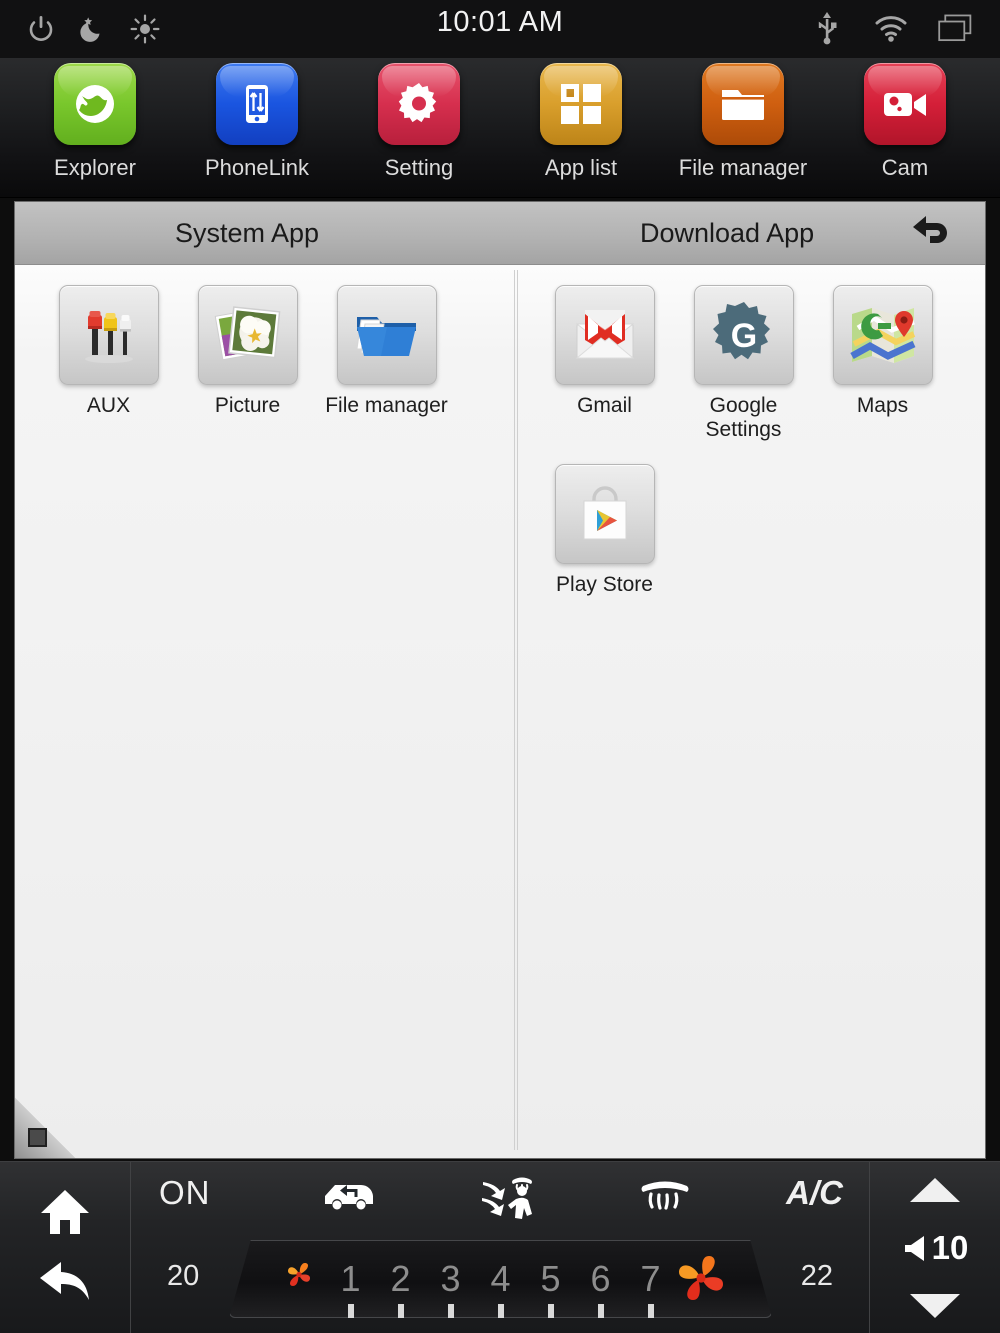 This screenshot has width=1000, height=1333. Describe the element at coordinates (257, 167) in the screenshot. I see `toolbar-label: PhoneLink` at that location.